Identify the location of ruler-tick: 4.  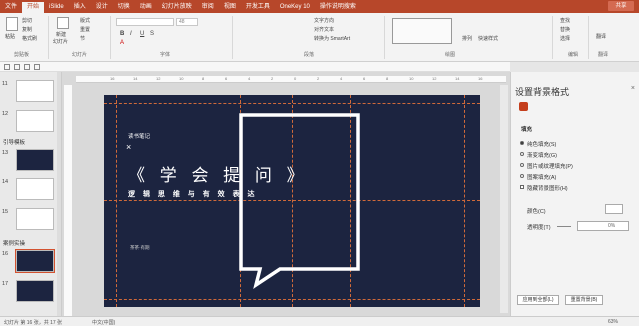
(341, 78).